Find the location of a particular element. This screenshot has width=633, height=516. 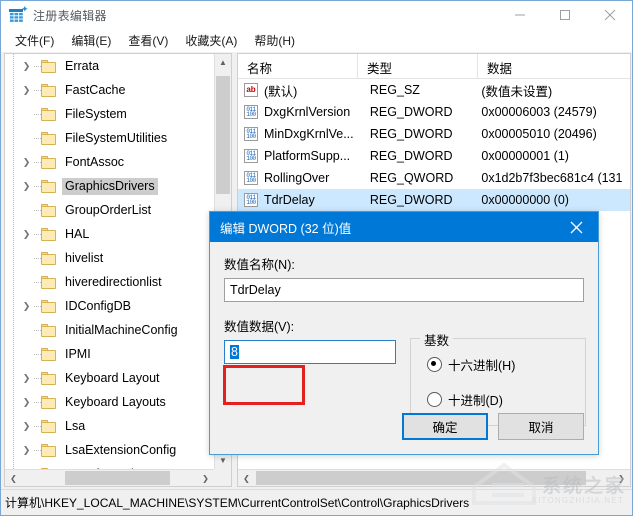

value-name: RollingOver is located at coordinates (297, 178).